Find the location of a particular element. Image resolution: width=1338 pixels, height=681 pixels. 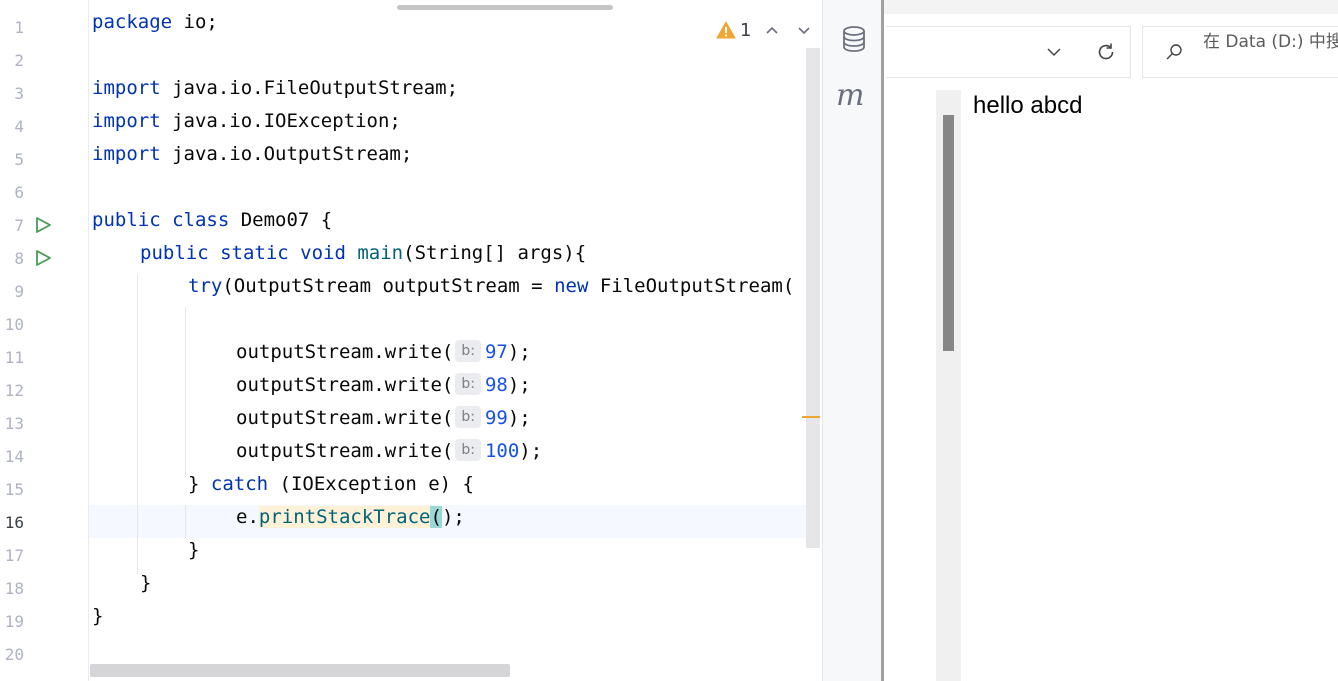

line-number: 3 is located at coordinates (19, 93).